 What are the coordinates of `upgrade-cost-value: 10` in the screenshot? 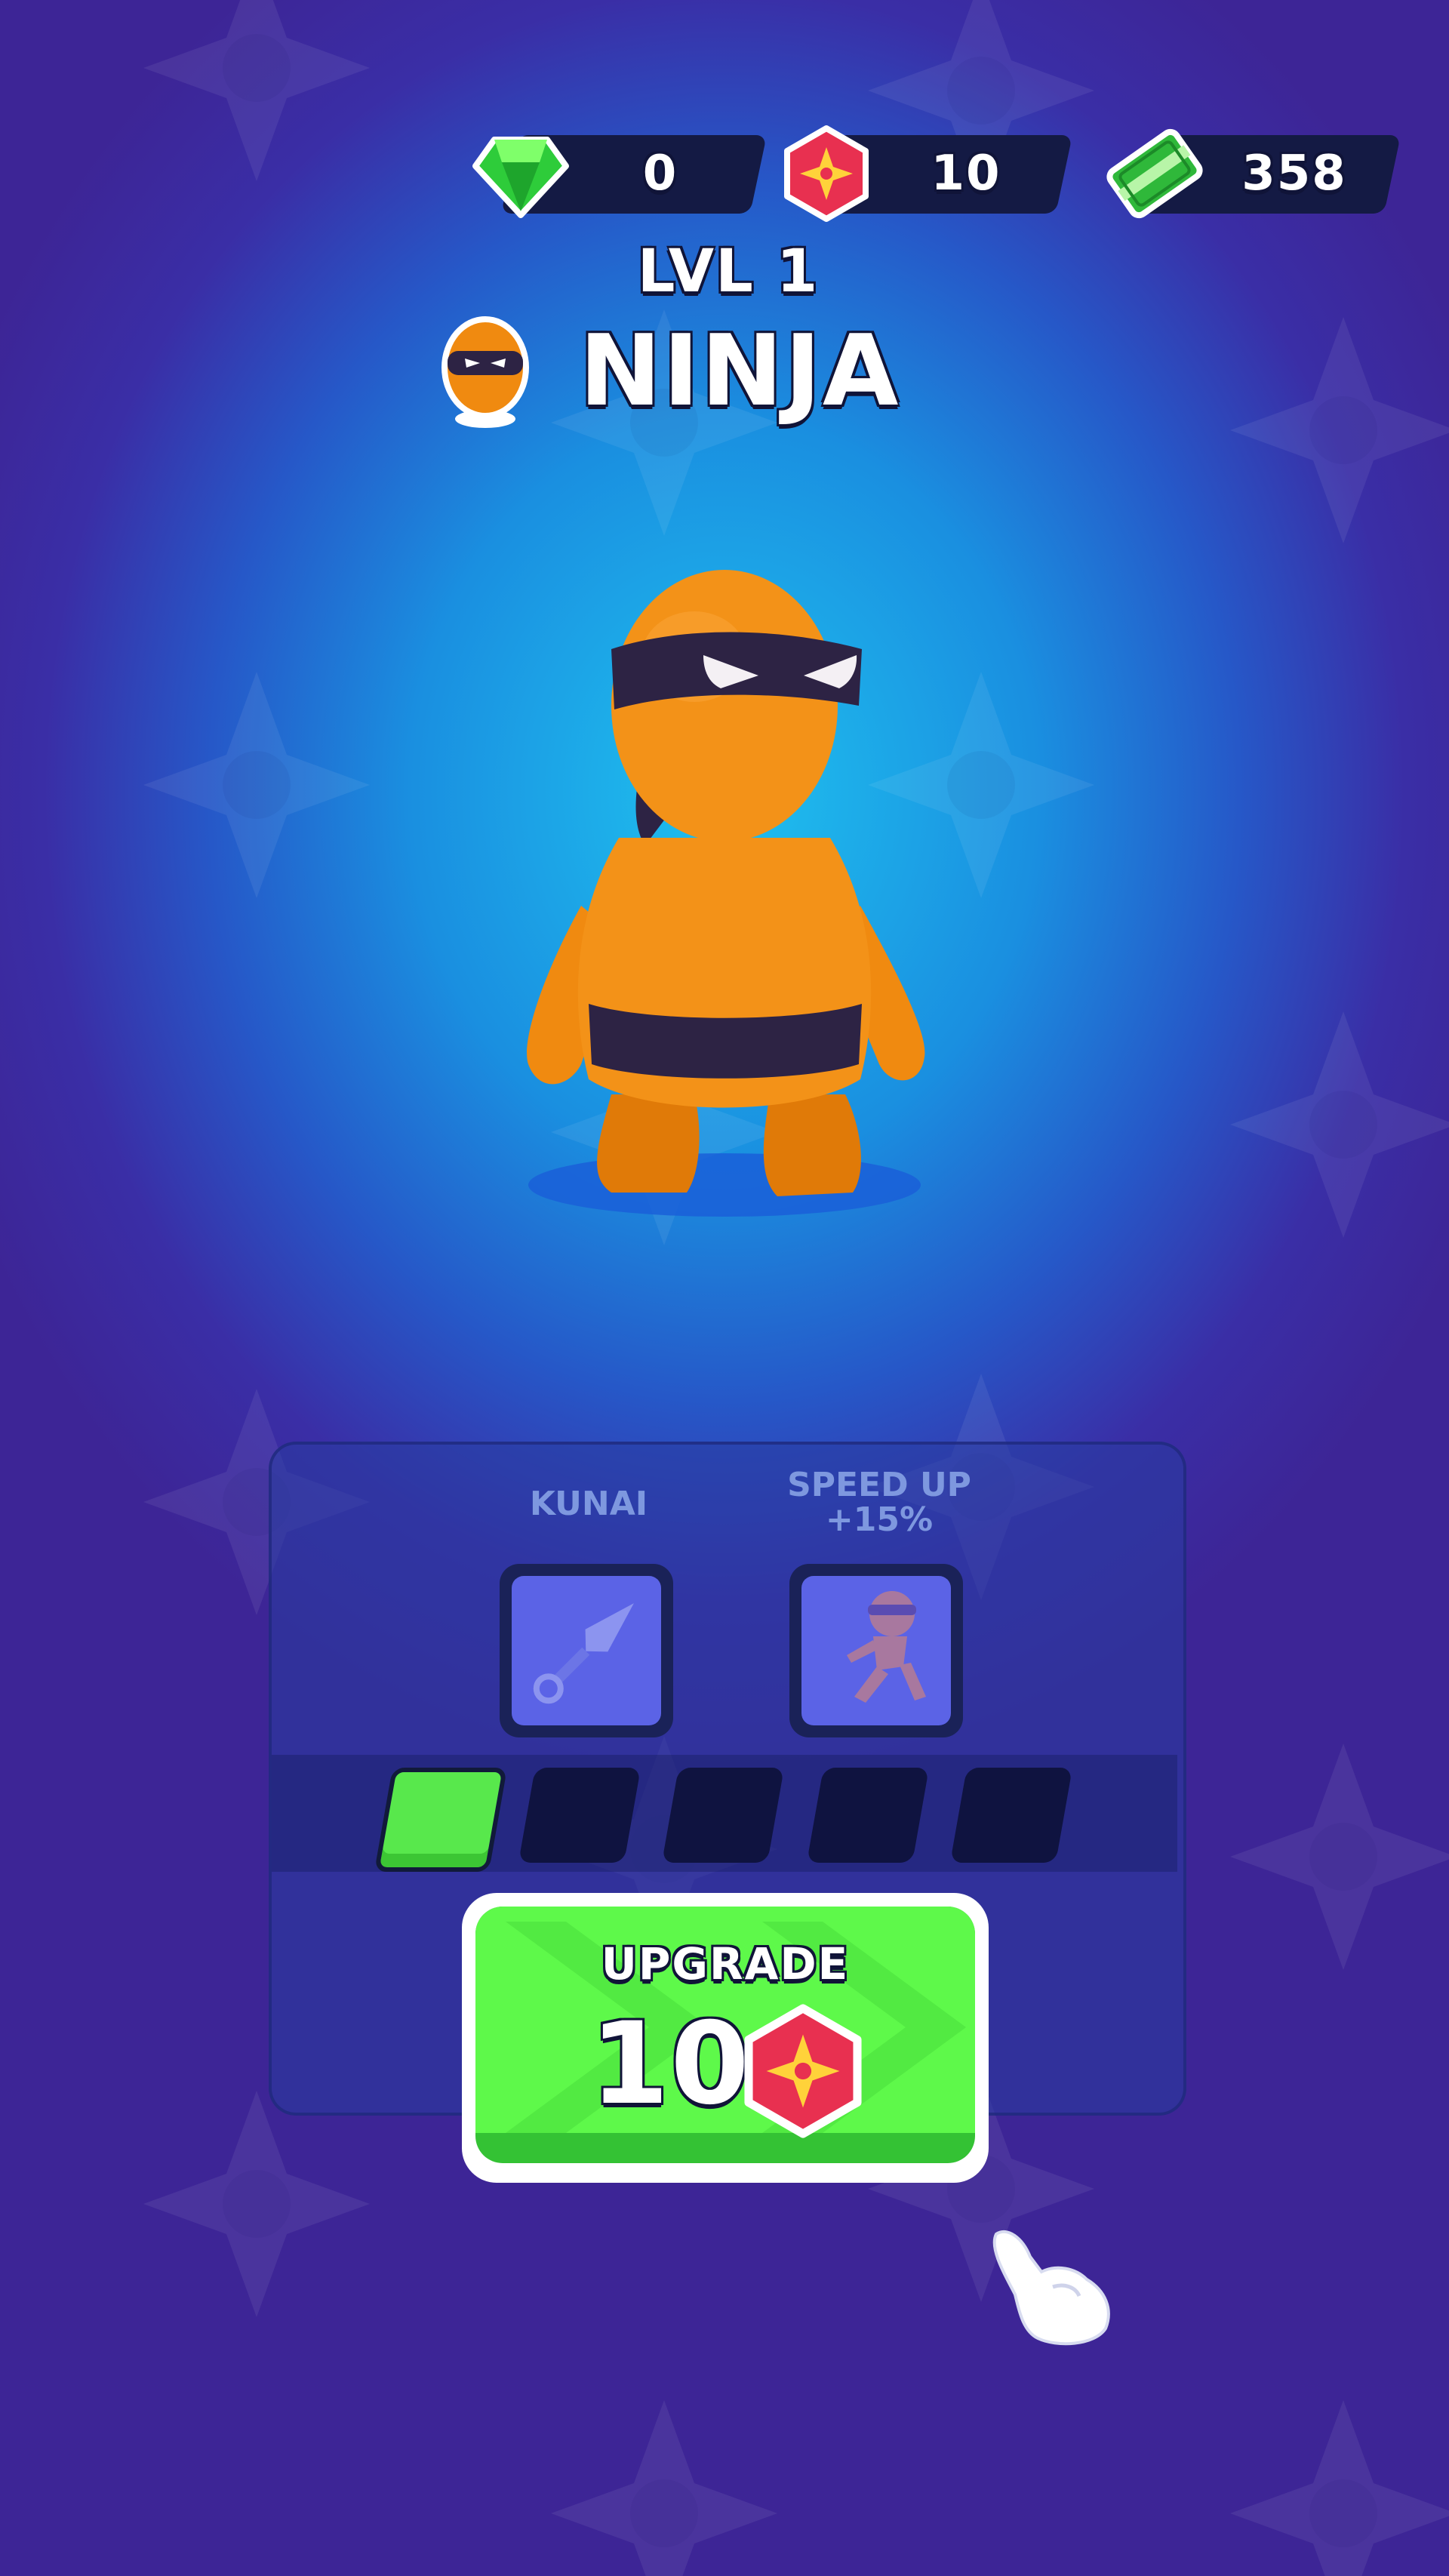 It's located at (670, 2064).